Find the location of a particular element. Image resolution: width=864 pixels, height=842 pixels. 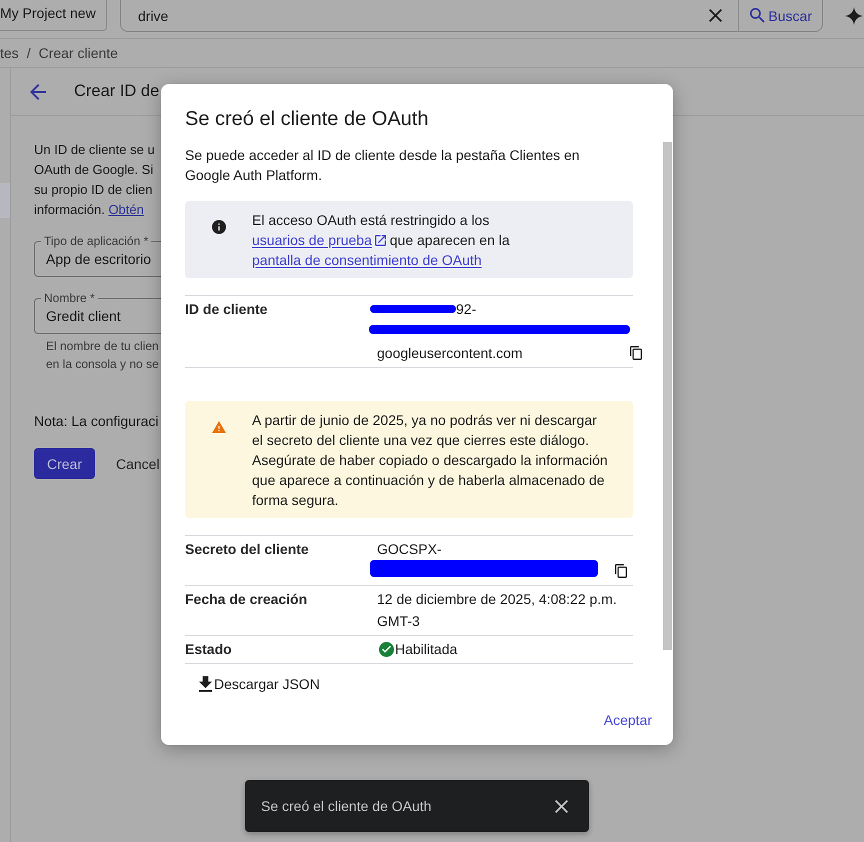

project-selector: My Project new is located at coordinates (53, 15).